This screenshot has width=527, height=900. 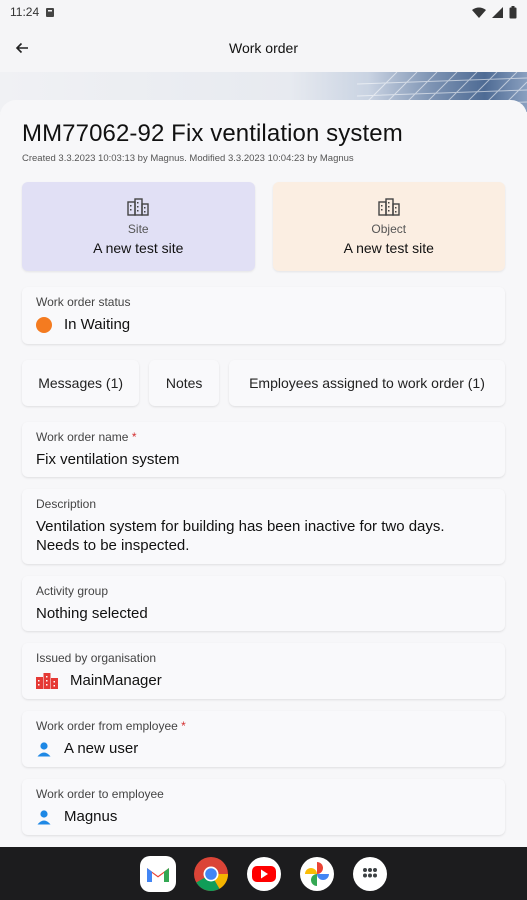 I want to click on gmail-app-button, so click(x=157, y=873).